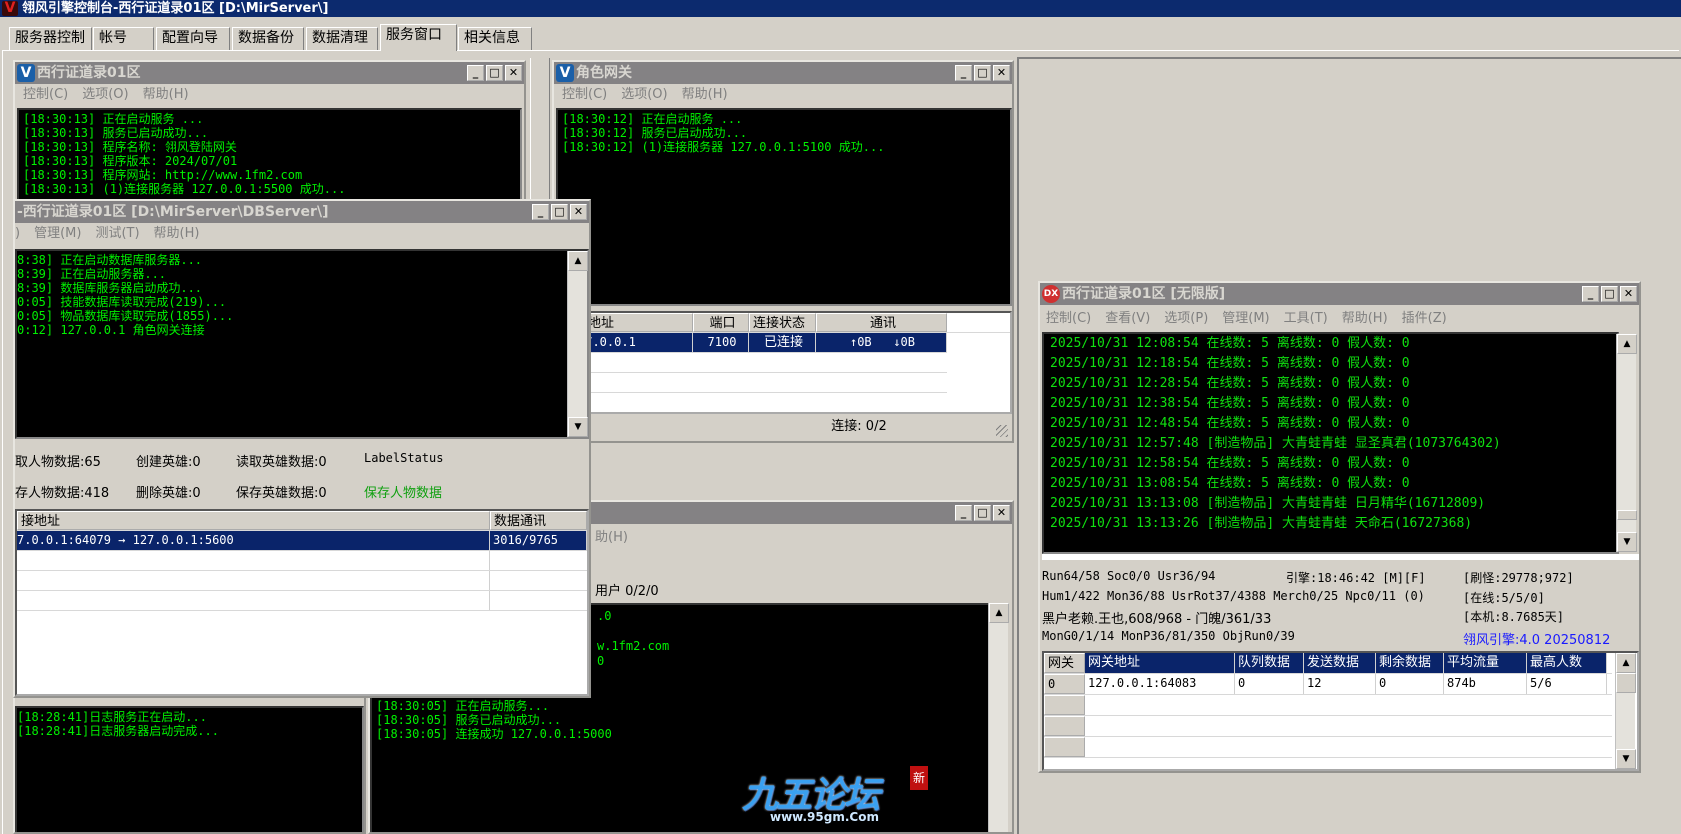 The width and height of the screenshot is (1681, 834). I want to click on tab-server-control: 服务器控制, so click(50, 38).